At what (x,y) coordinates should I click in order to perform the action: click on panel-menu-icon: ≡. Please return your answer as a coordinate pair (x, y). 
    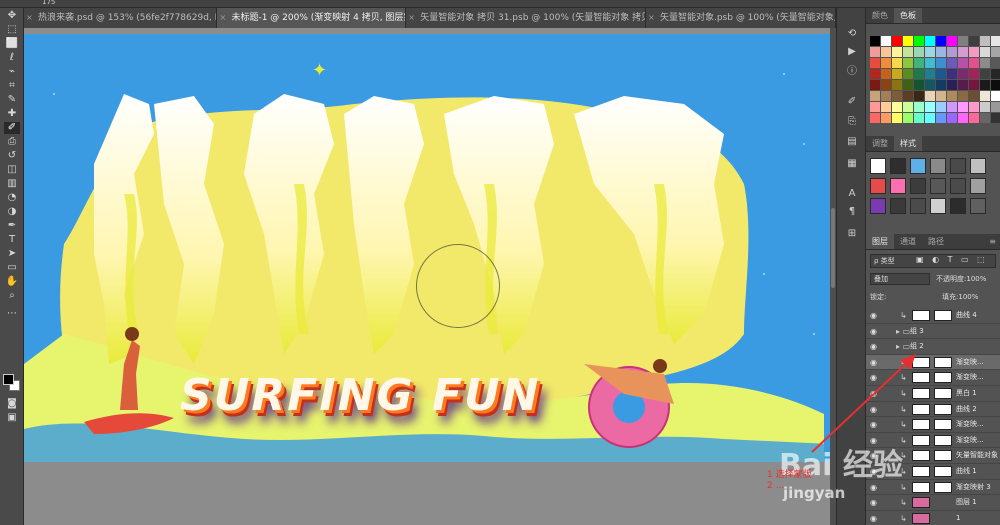
    Looking at the image, I should click on (992, 242).